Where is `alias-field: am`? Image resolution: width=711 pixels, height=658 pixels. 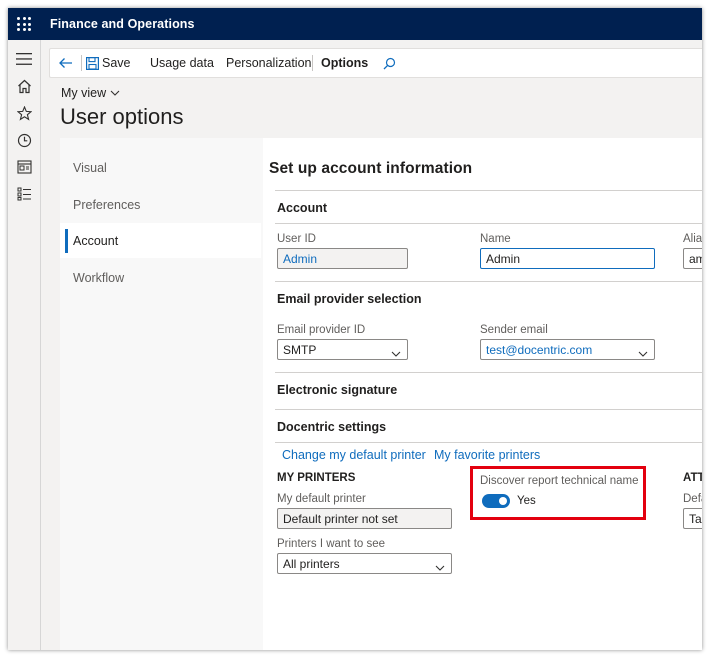 alias-field: am is located at coordinates (692, 258).